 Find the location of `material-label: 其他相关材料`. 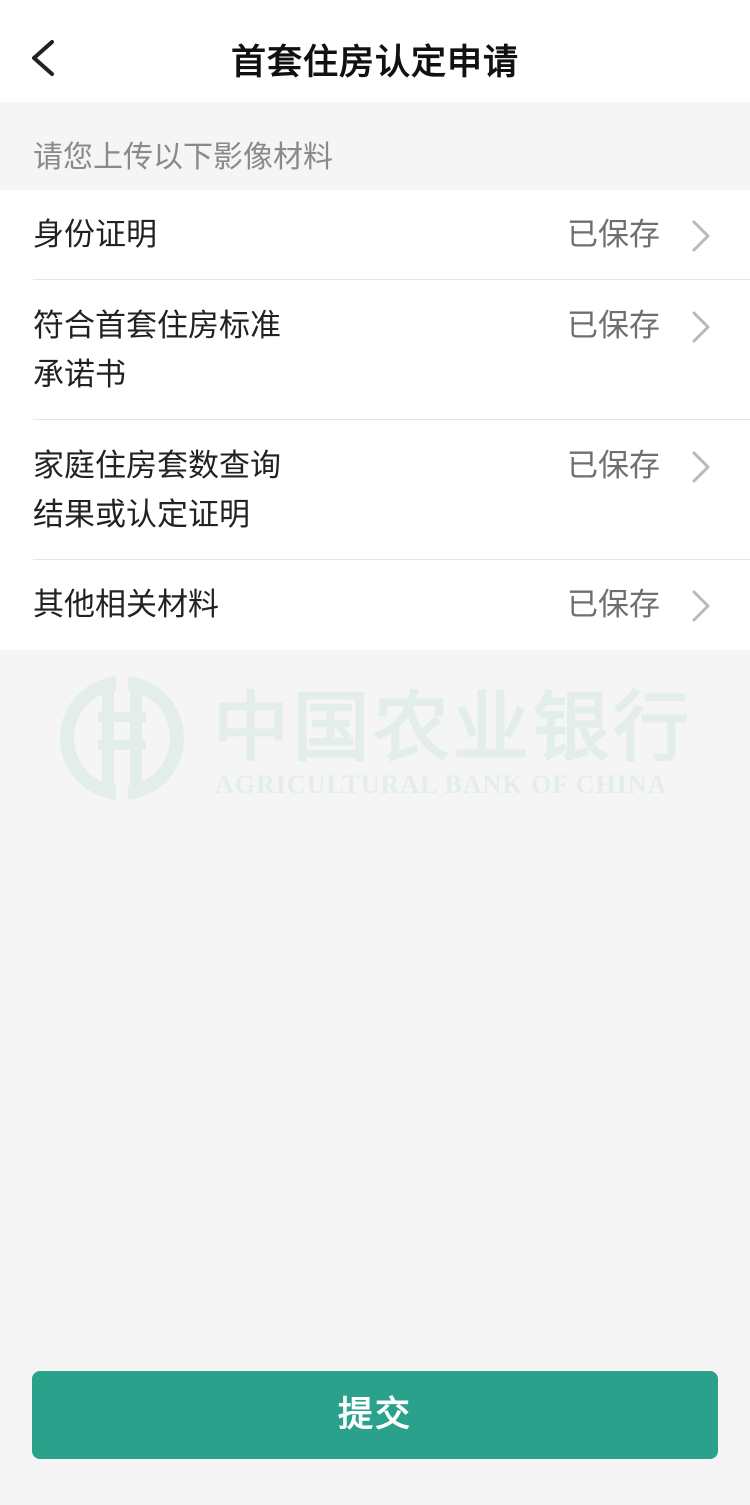

material-label: 其他相关材料 is located at coordinates (126, 605).